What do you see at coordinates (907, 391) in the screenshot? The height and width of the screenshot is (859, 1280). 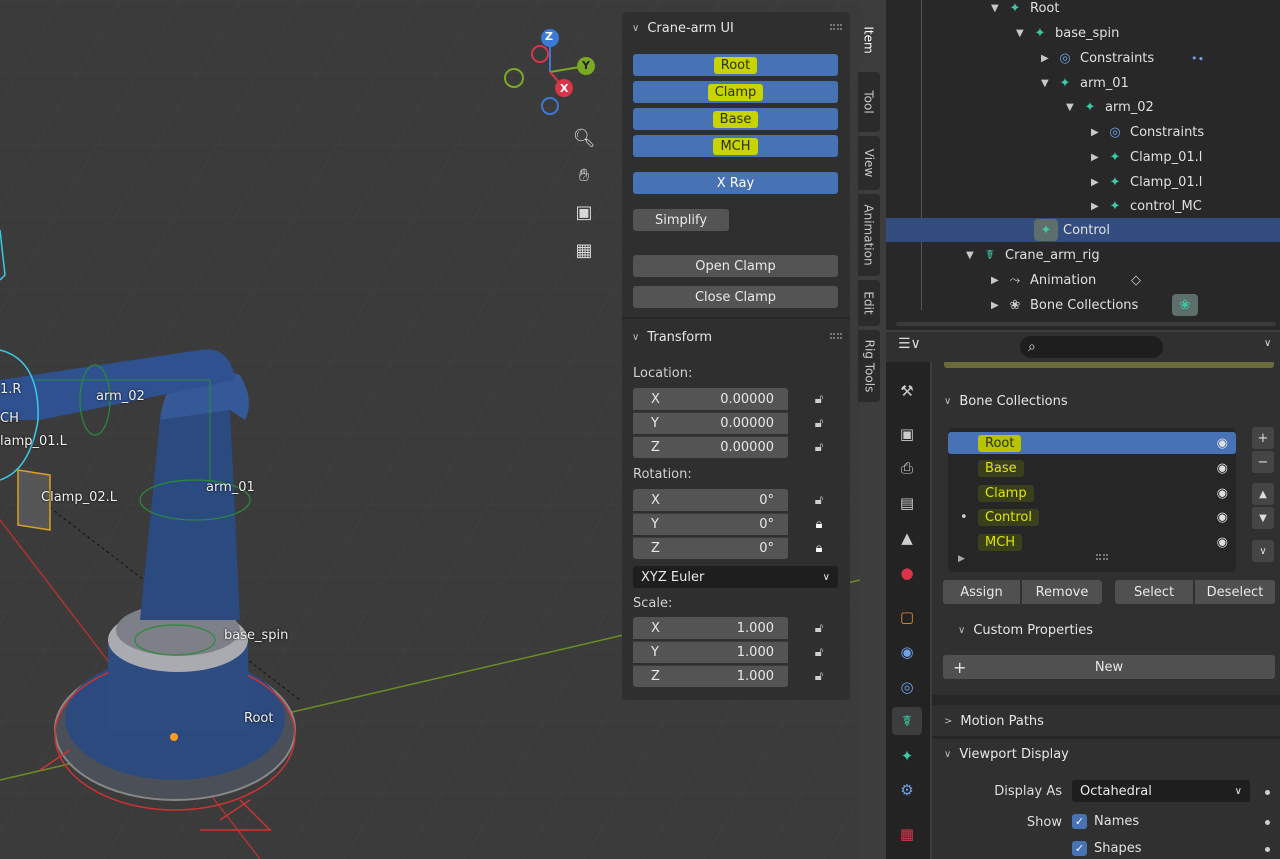 I see `tool-tab-icon: ⚒` at bounding box center [907, 391].